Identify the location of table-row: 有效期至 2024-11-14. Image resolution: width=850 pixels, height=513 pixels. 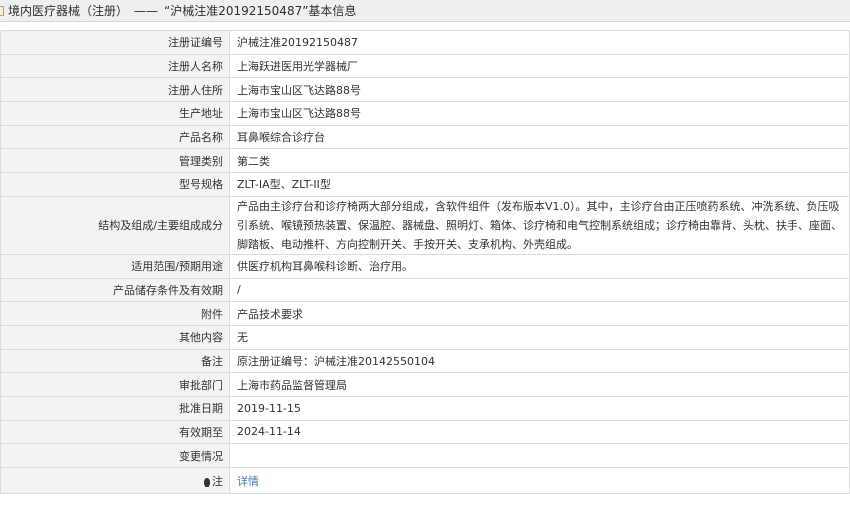
(425, 432).